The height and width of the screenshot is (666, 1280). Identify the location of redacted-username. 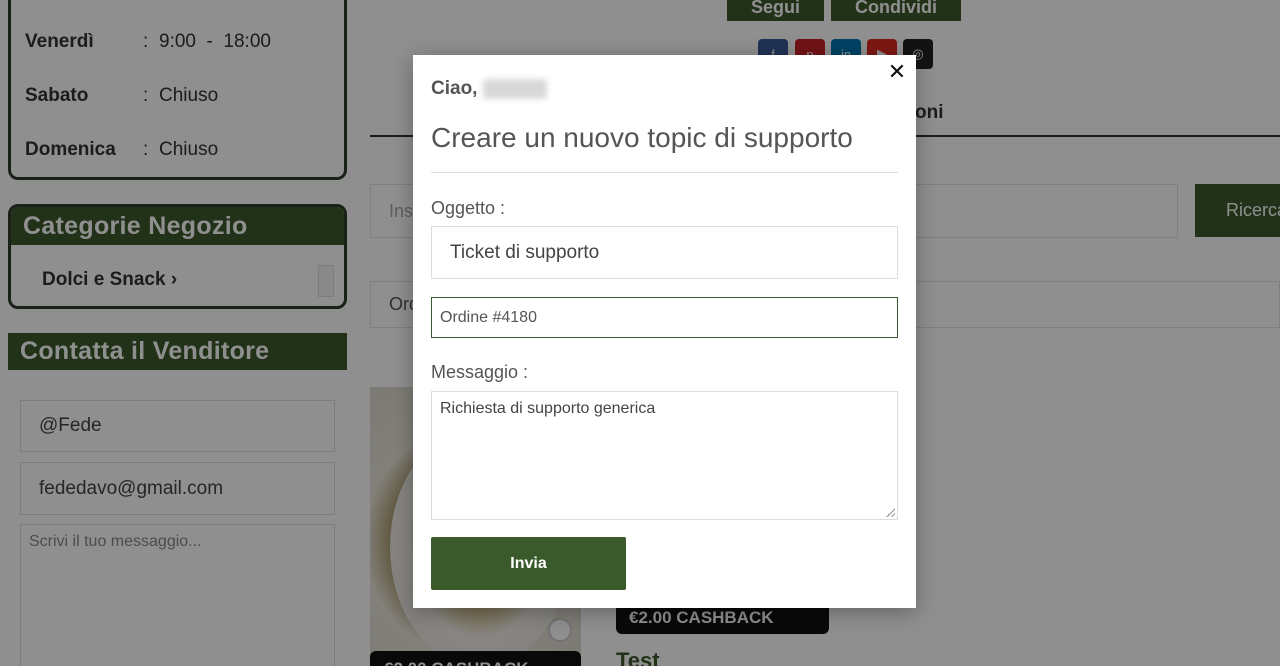
(515, 89).